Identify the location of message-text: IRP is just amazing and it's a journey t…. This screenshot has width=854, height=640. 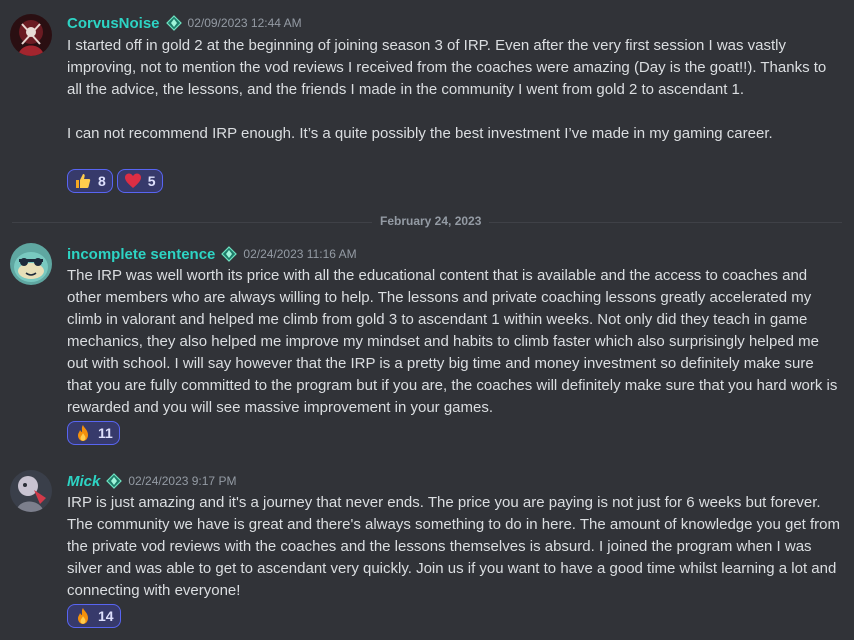
(456, 546).